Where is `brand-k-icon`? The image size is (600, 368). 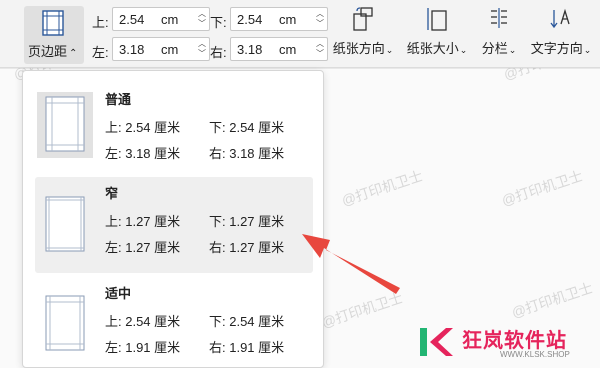 brand-k-icon is located at coordinates (436, 342).